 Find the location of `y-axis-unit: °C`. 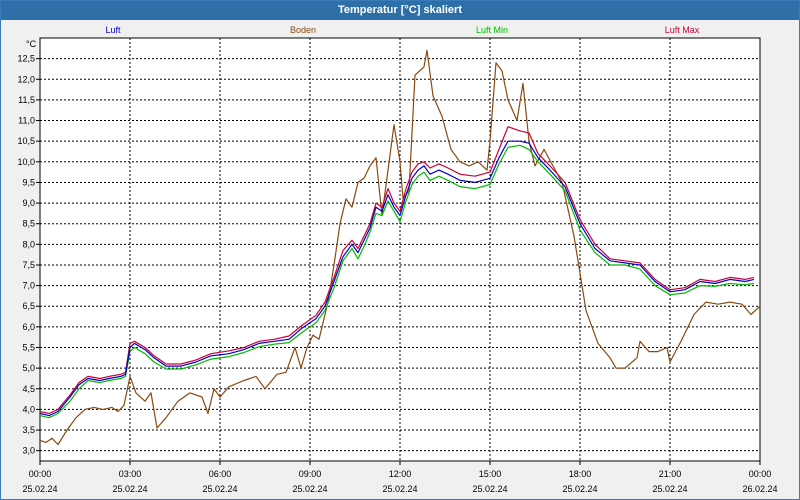

y-axis-unit: °C is located at coordinates (31, 44).